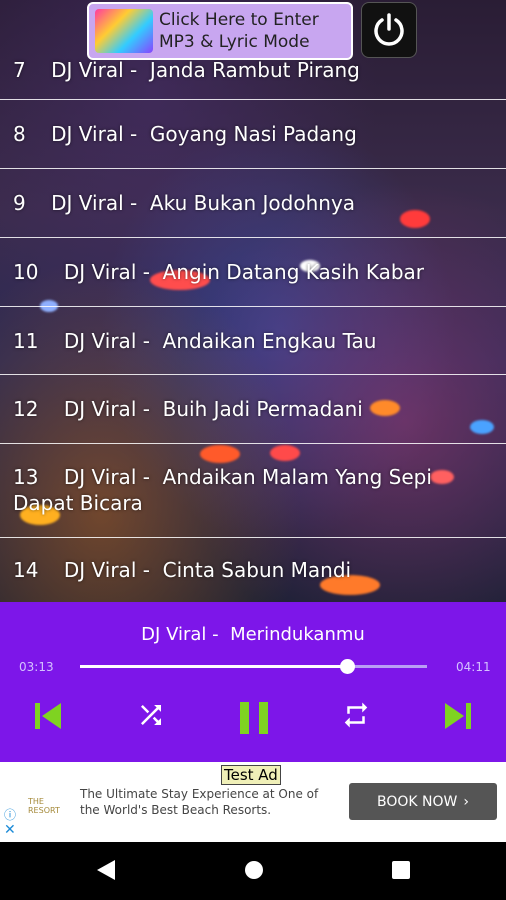 The image size is (506, 900). What do you see at coordinates (417, 801) in the screenshot?
I see `book-now-label: BOOK NOW` at bounding box center [417, 801].